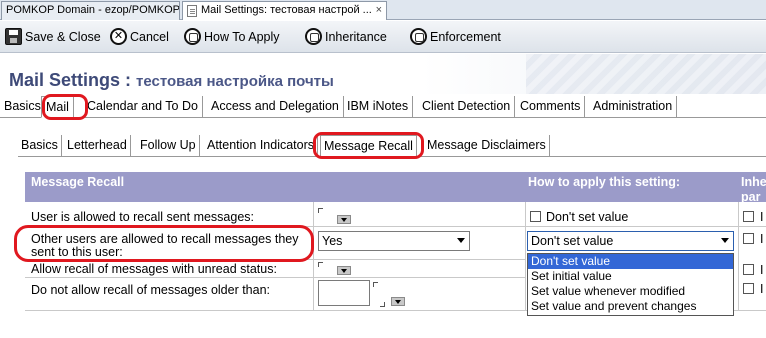 Image resolution: width=766 pixels, height=338 pixels. I want to click on window-tab-mail-settings: Mail Settings: тестовая настрой ... ×, so click(284, 10).